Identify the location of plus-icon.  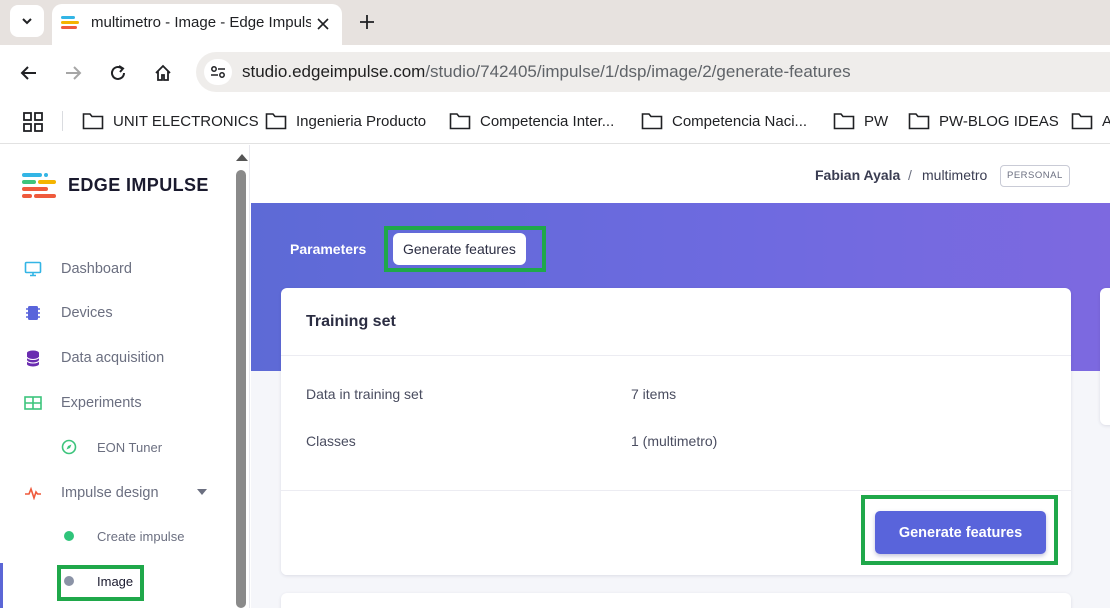
(367, 22).